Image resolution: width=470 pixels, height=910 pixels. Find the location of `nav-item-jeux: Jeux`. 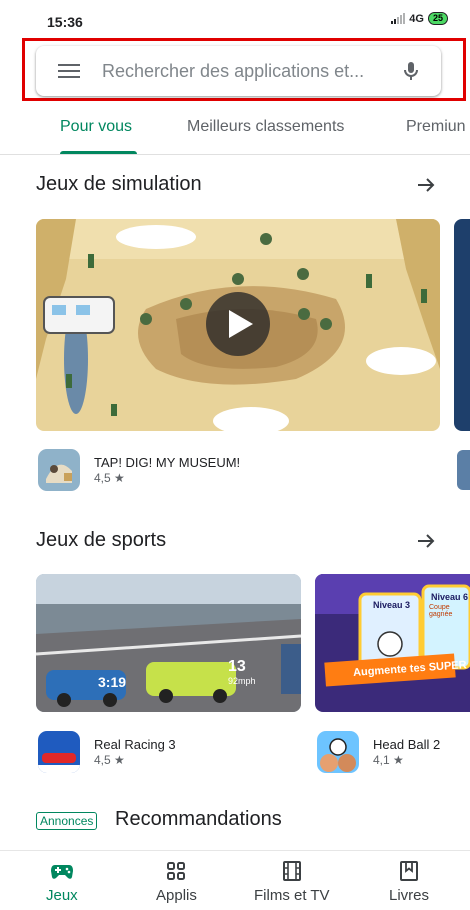

nav-item-jeux: Jeux is located at coordinates (62, 882).